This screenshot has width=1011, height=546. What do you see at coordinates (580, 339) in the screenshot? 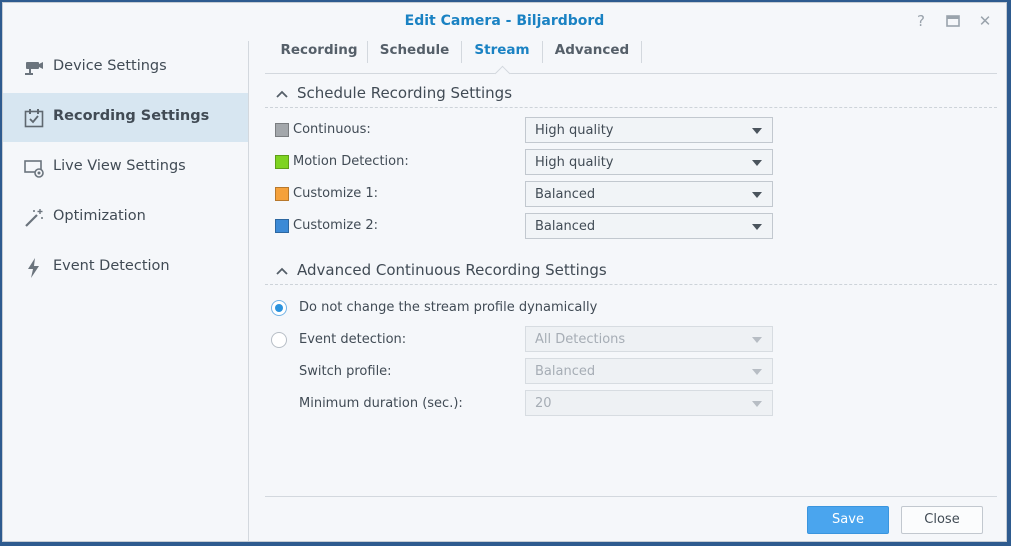
I see `select-value: All Detections` at bounding box center [580, 339].